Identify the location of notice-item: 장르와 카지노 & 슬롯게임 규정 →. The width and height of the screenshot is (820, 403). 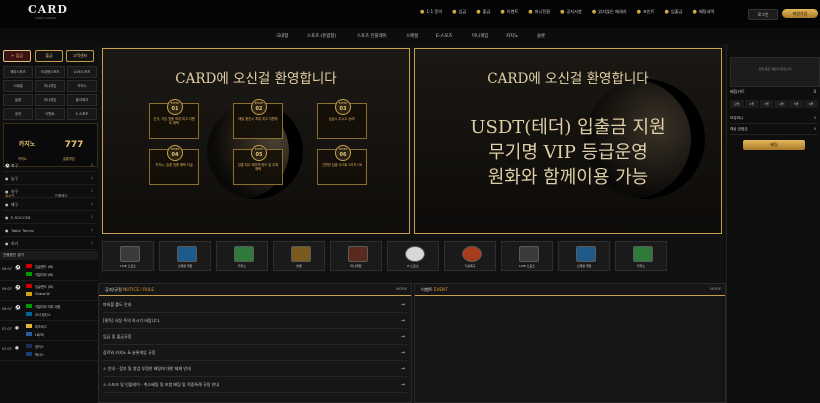
(255, 353).